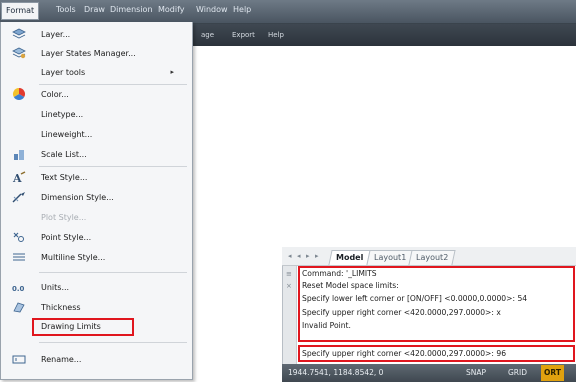 The width and height of the screenshot is (576, 382). What do you see at coordinates (349, 257) in the screenshot?
I see `tab-model: Model` at bounding box center [349, 257].